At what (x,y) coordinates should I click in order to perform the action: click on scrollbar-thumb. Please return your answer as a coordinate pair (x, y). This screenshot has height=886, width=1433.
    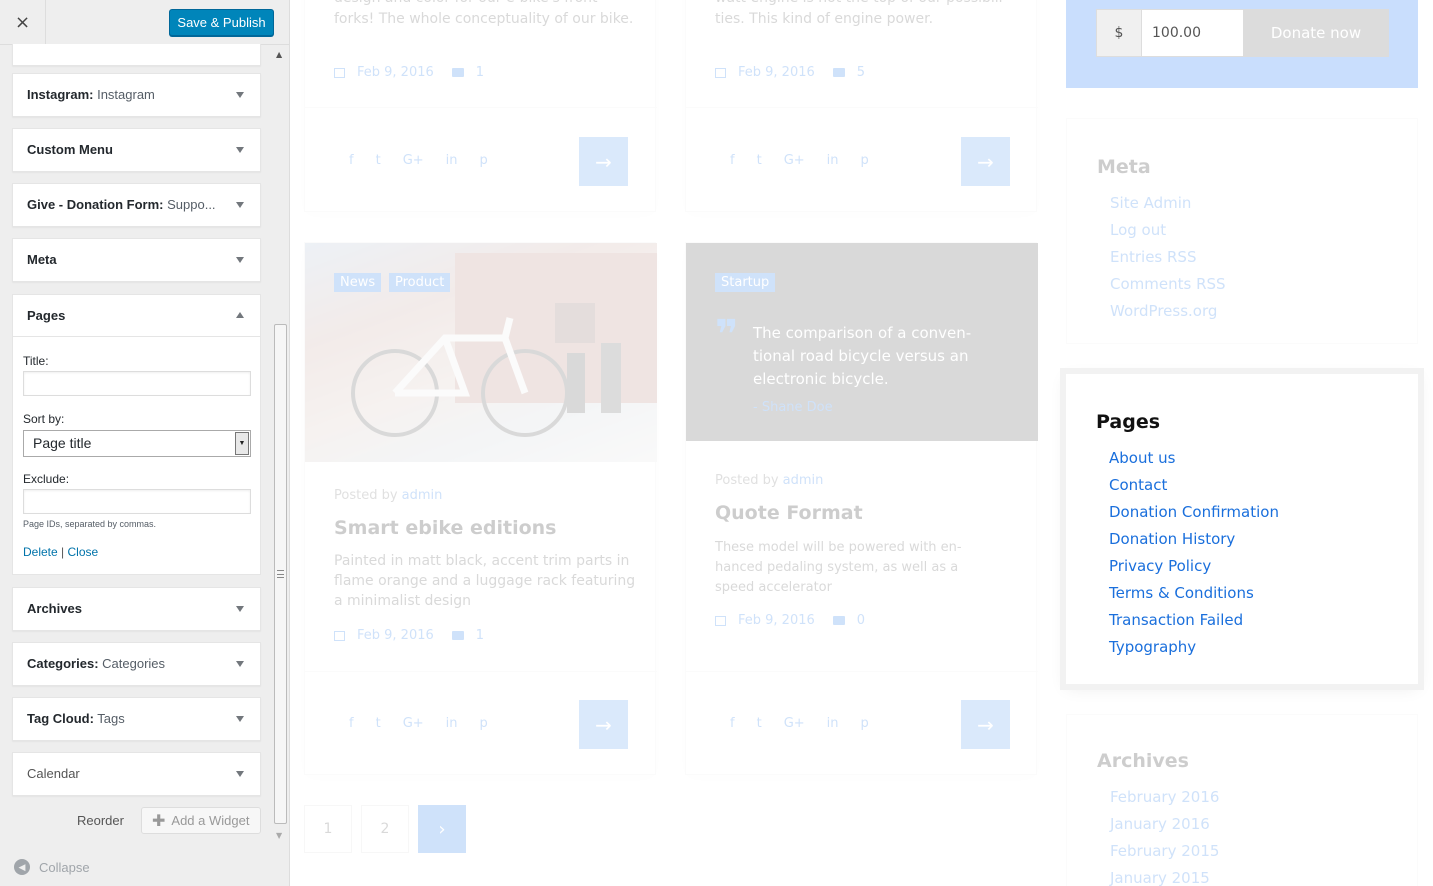
    Looking at the image, I should click on (280, 574).